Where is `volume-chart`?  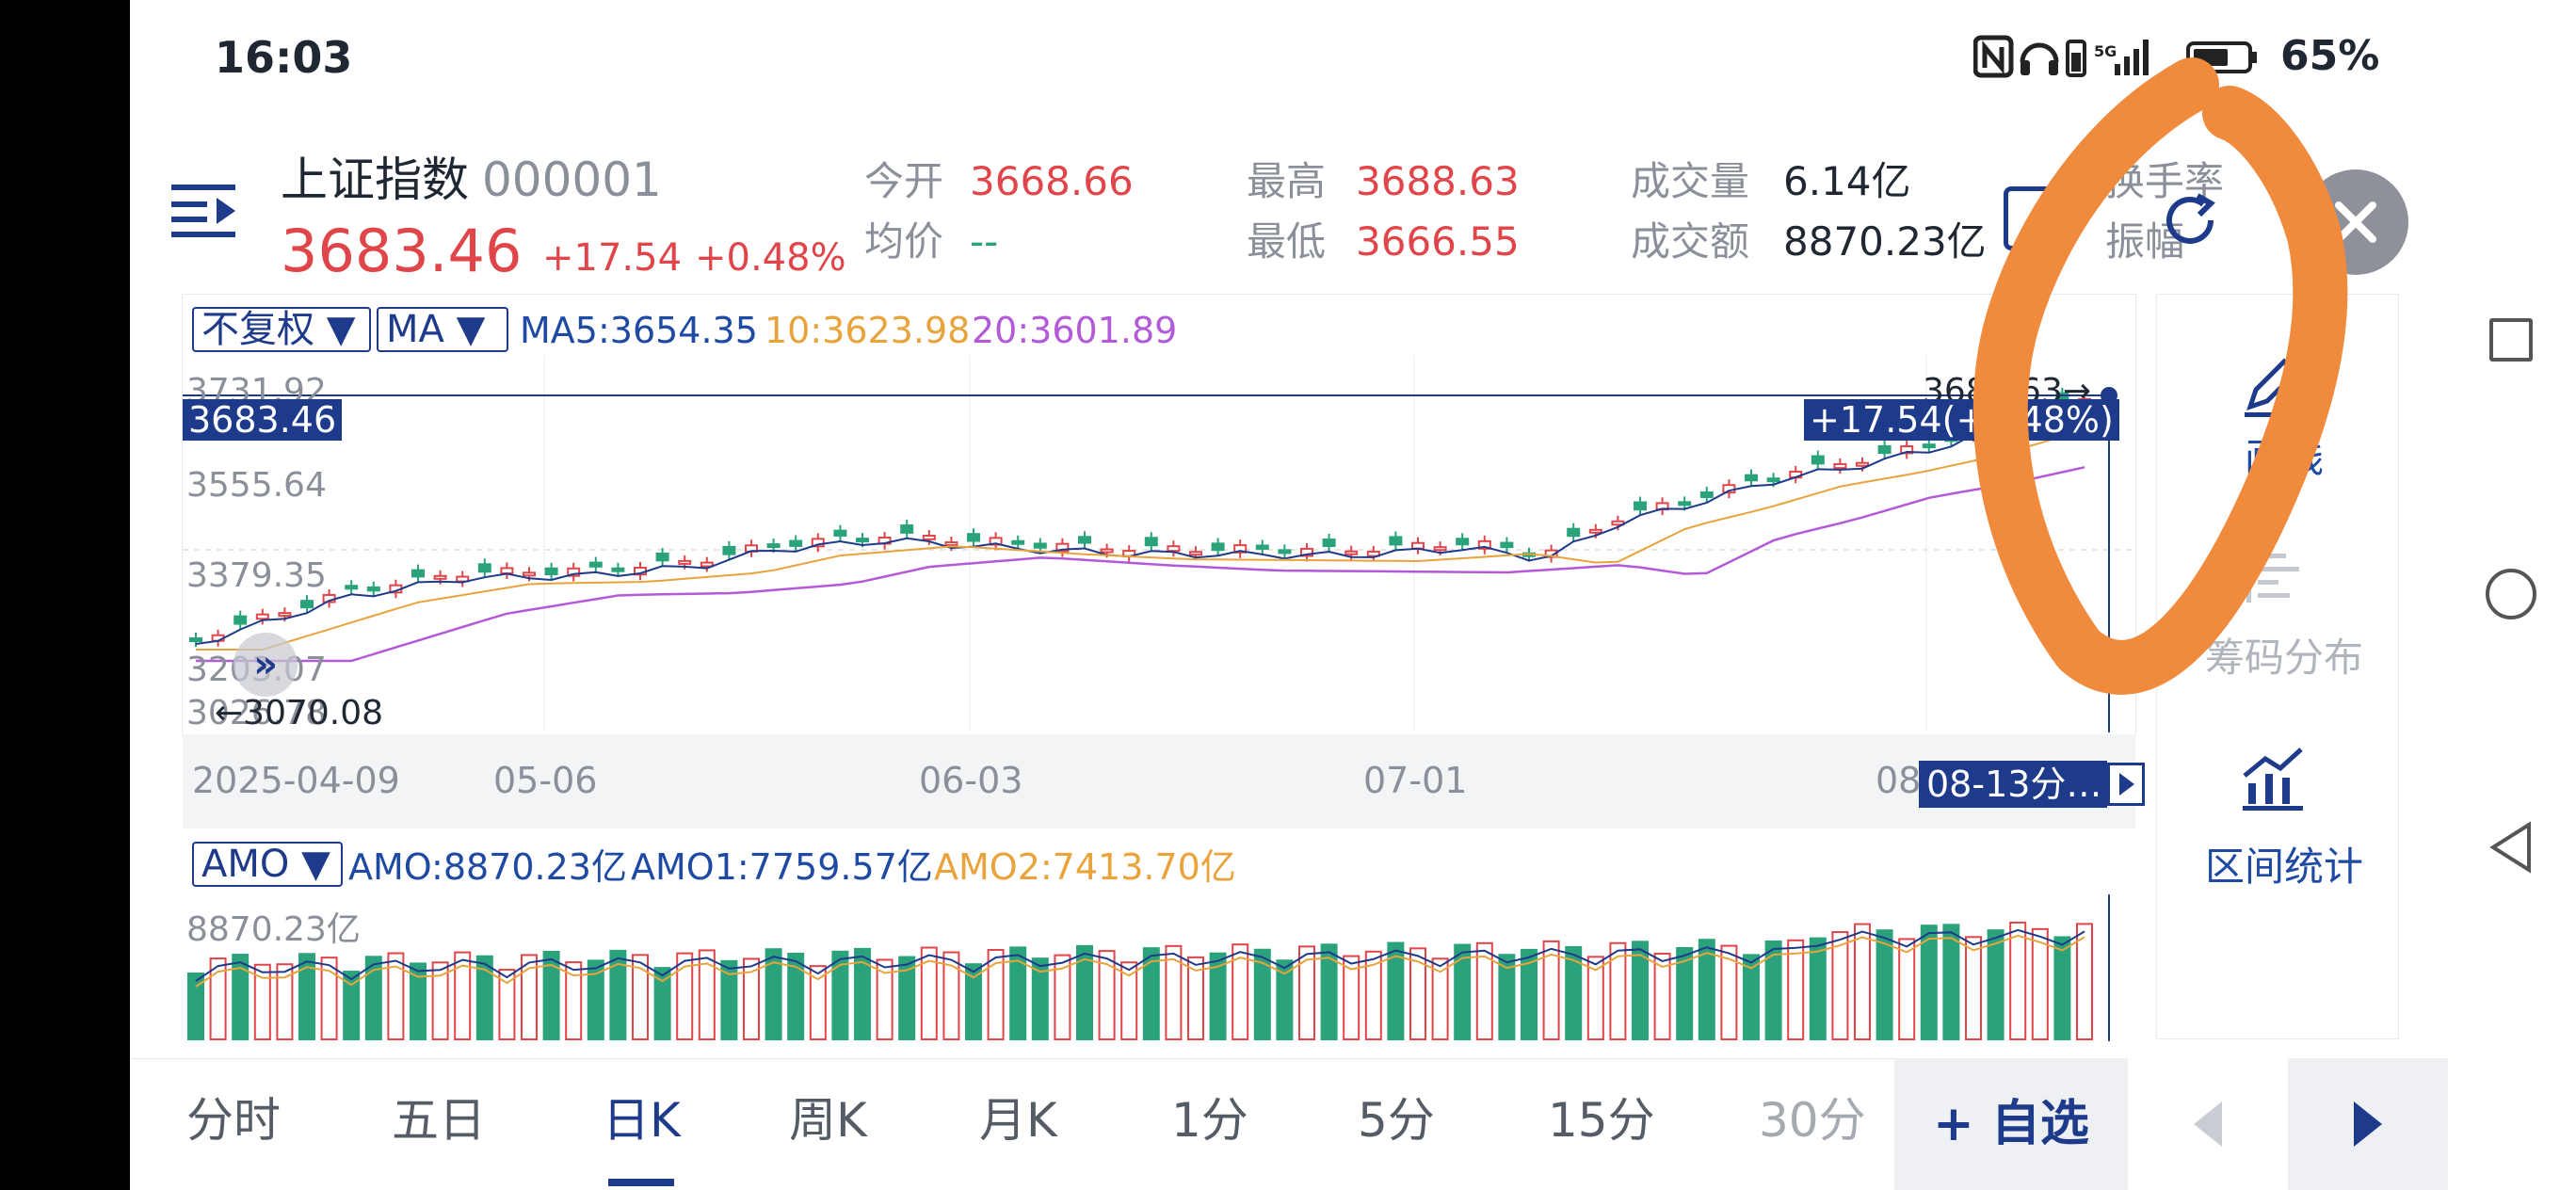
volume-chart is located at coordinates (1148, 967).